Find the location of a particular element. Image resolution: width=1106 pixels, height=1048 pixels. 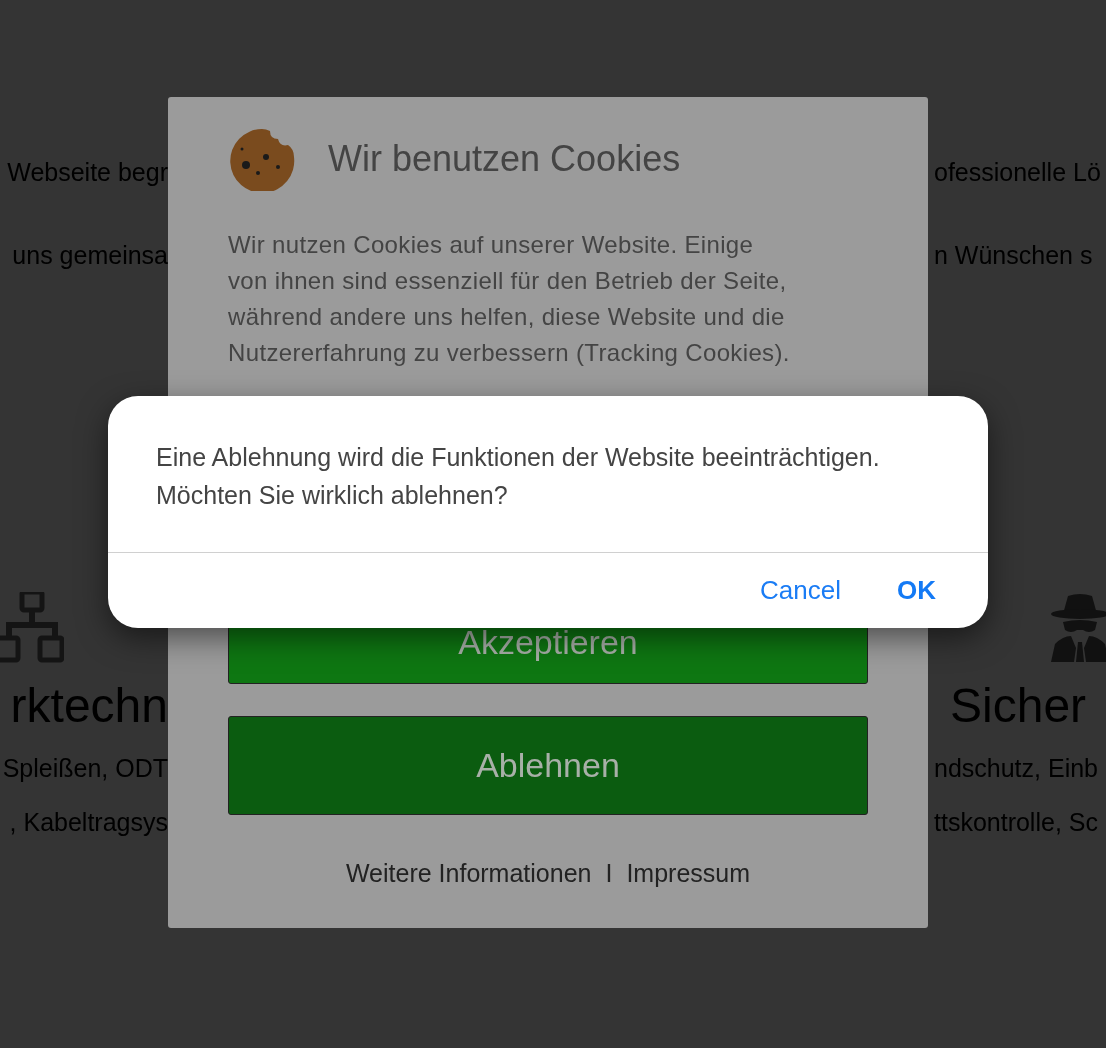

ok-button: OK is located at coordinates (916, 590).